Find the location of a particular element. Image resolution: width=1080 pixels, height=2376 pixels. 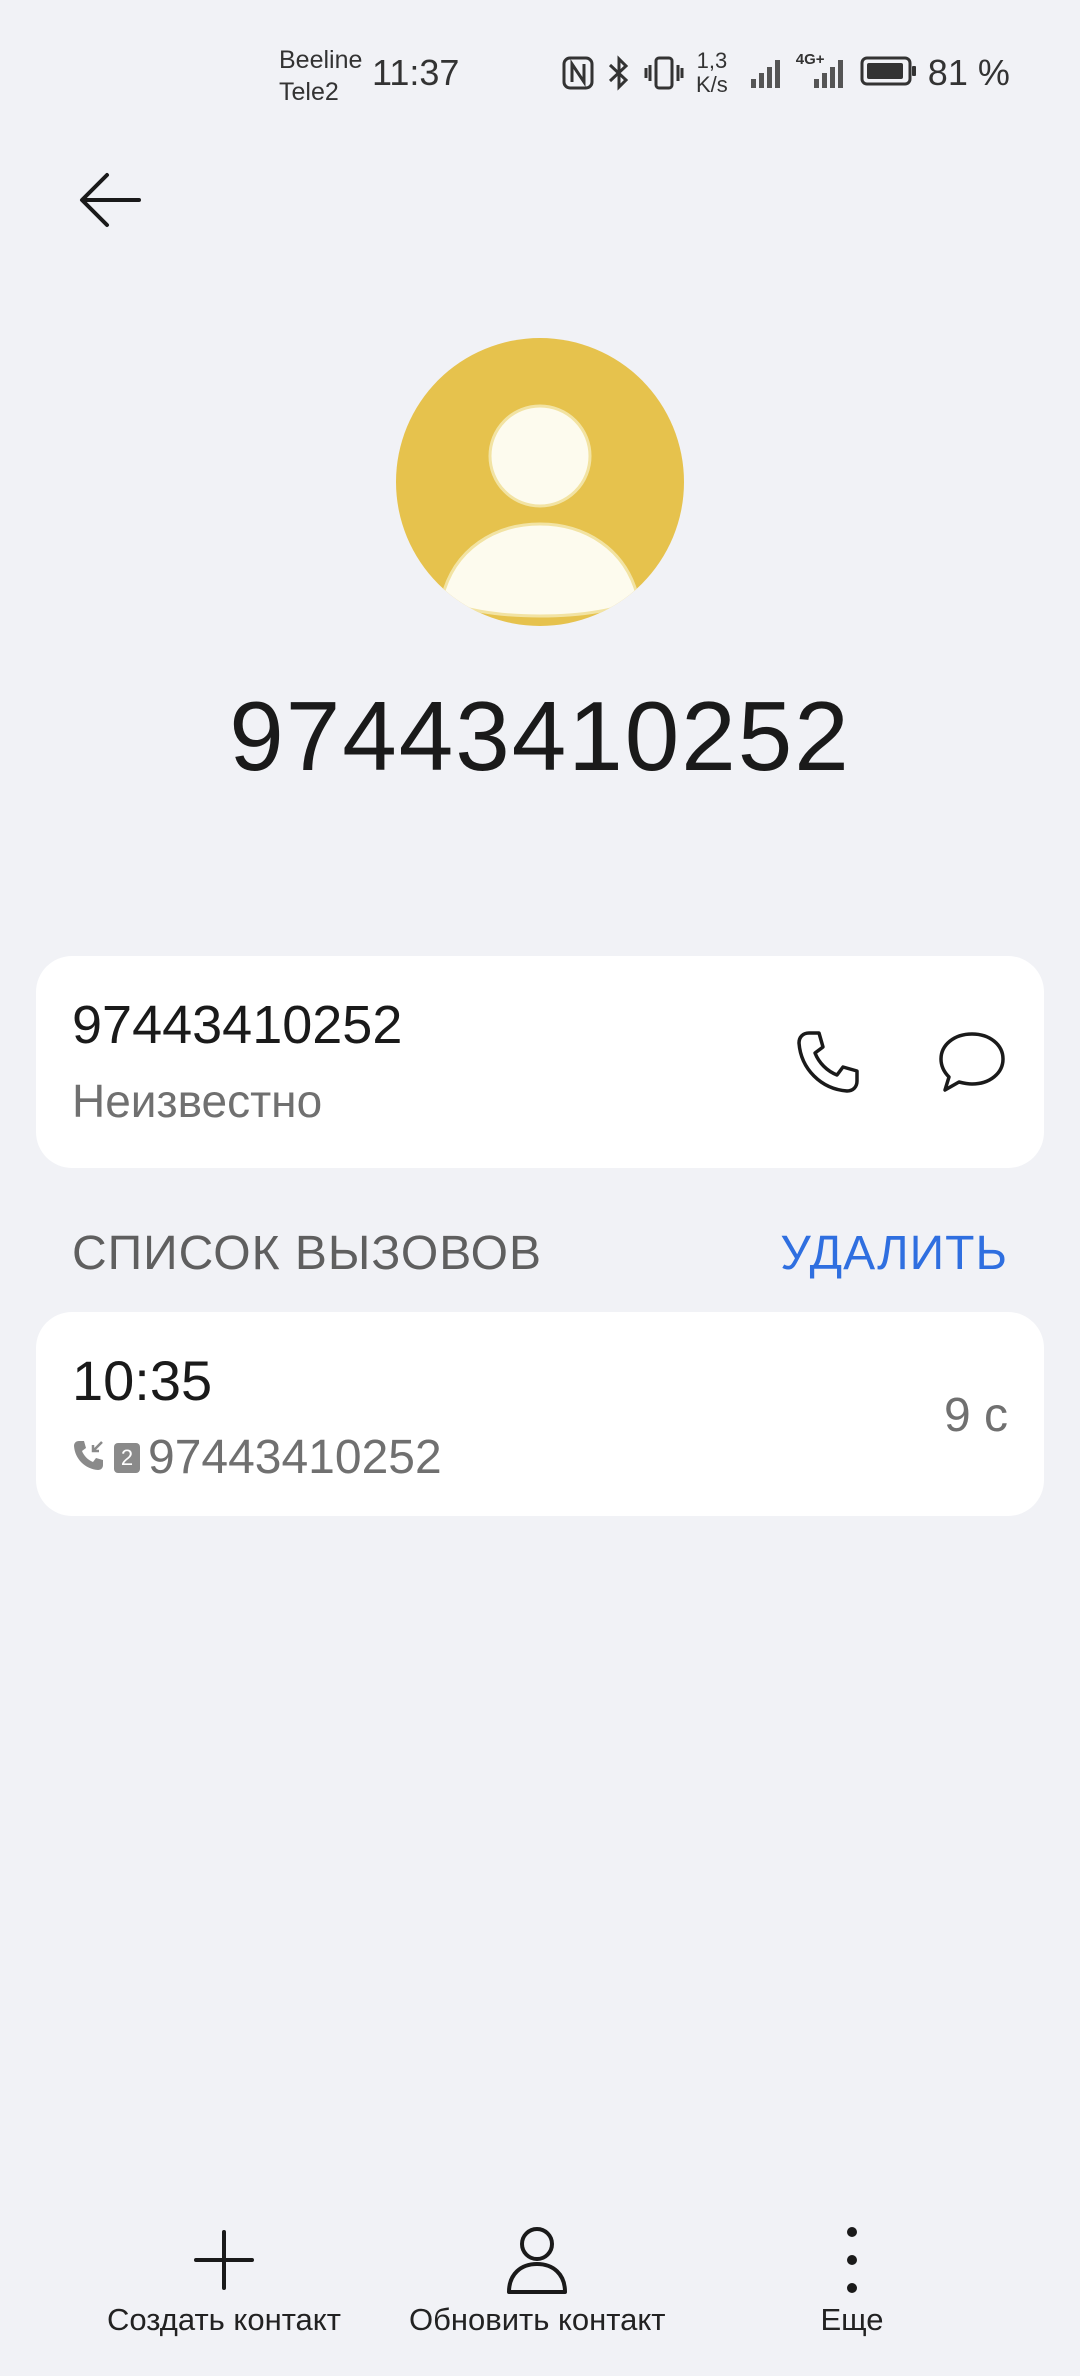

signal-4g-icon: 4G+ is located at coordinates (822, 70).